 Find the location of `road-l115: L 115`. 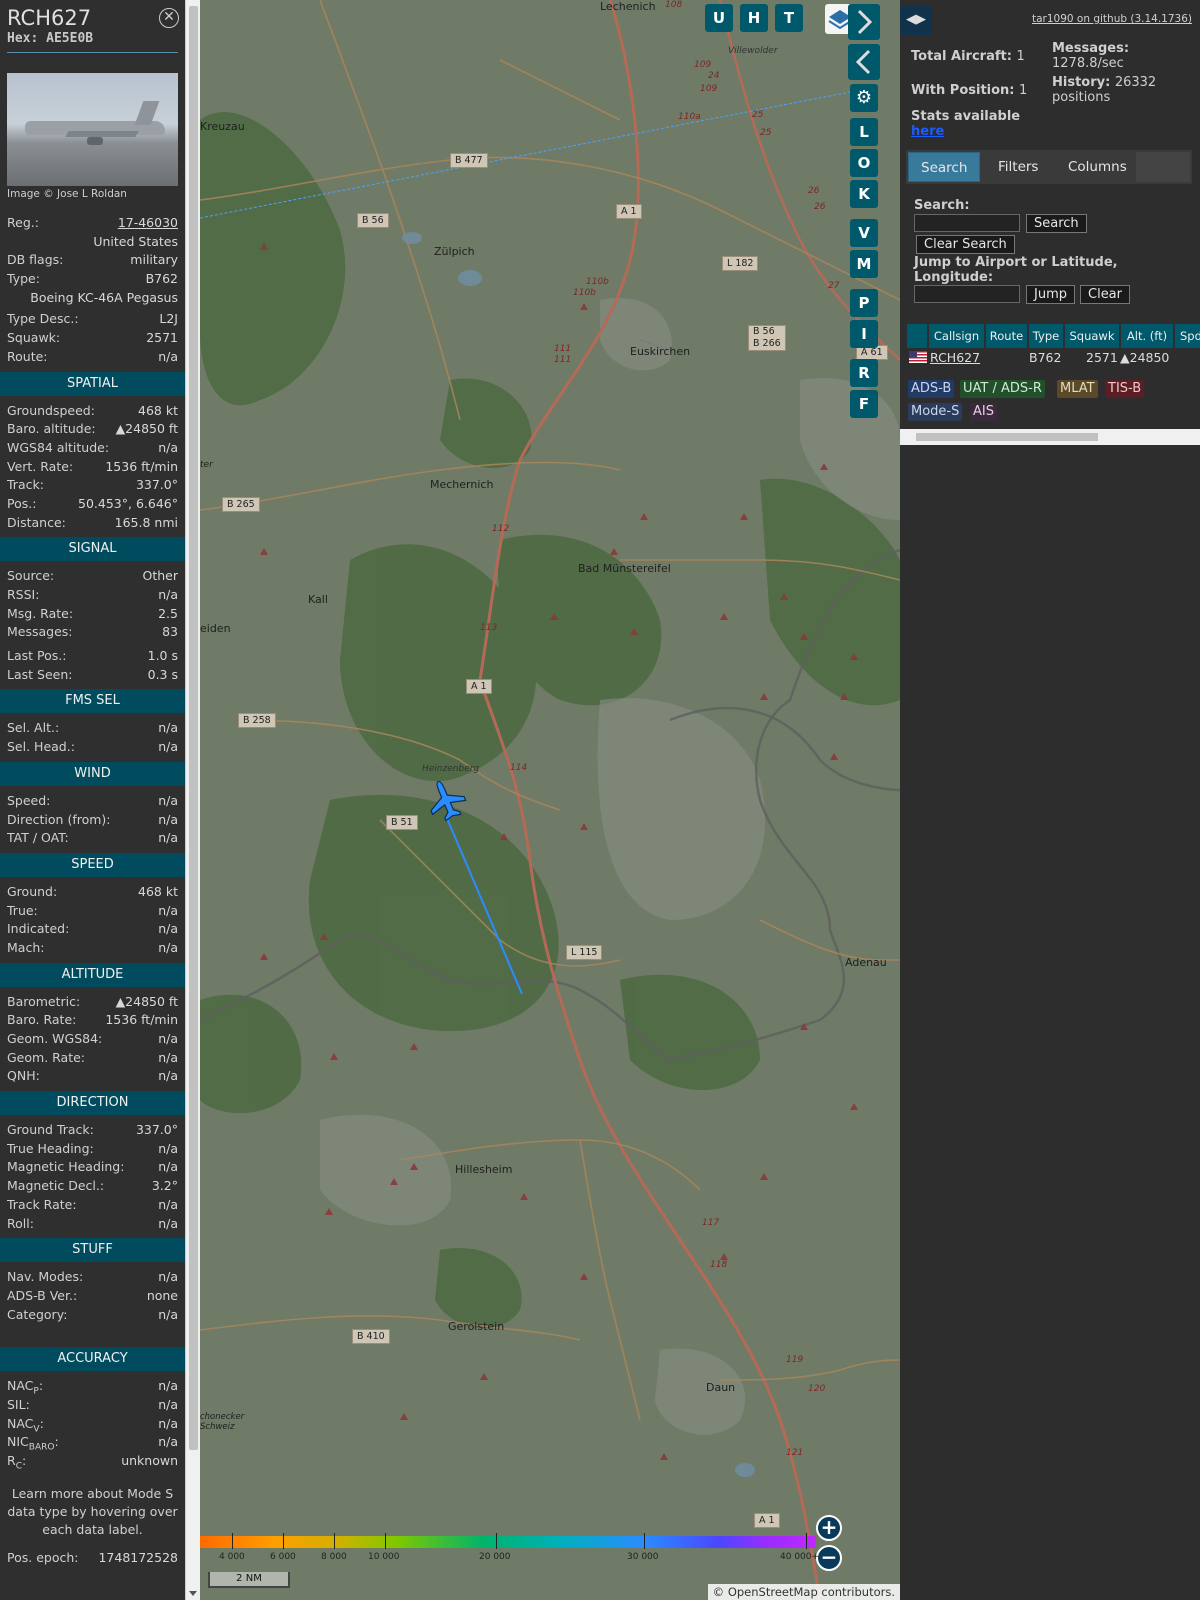

road-l115: L 115 is located at coordinates (584, 952).